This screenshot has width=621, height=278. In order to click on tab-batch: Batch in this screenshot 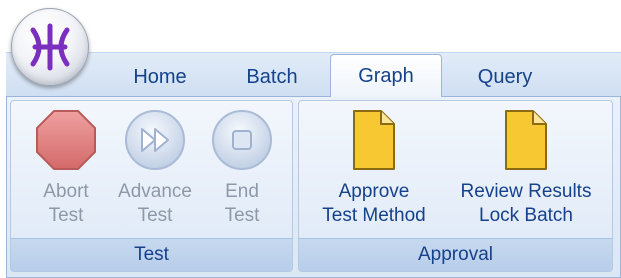, I will do `click(272, 77)`.